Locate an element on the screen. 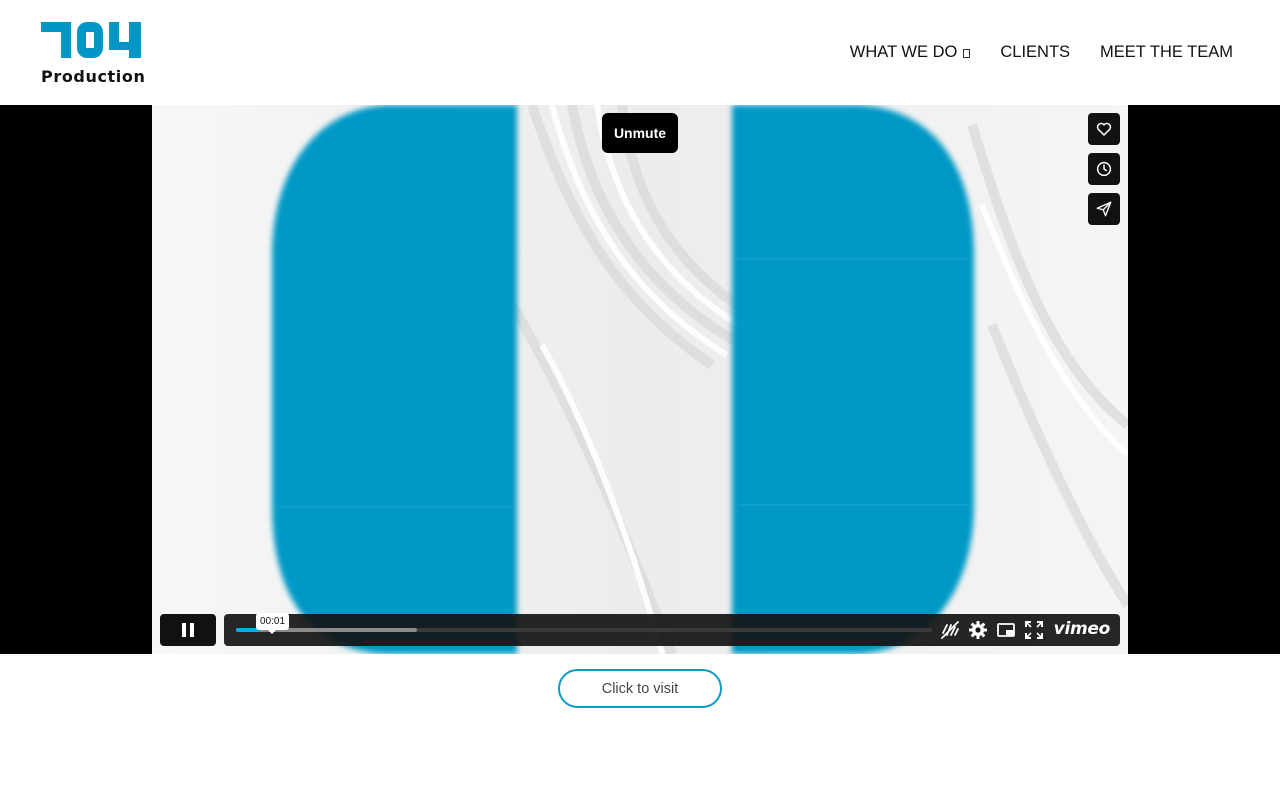 Image resolution: width=1280 pixels, height=800 pixels. logo-mark is located at coordinates (91, 40).